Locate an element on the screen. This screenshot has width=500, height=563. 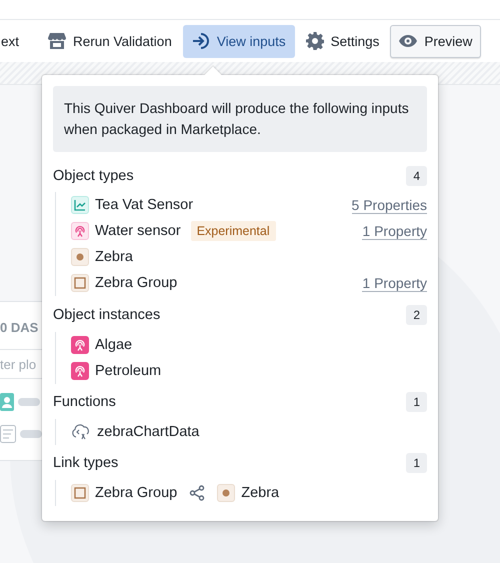
count-badge: 4 is located at coordinates (416, 176).